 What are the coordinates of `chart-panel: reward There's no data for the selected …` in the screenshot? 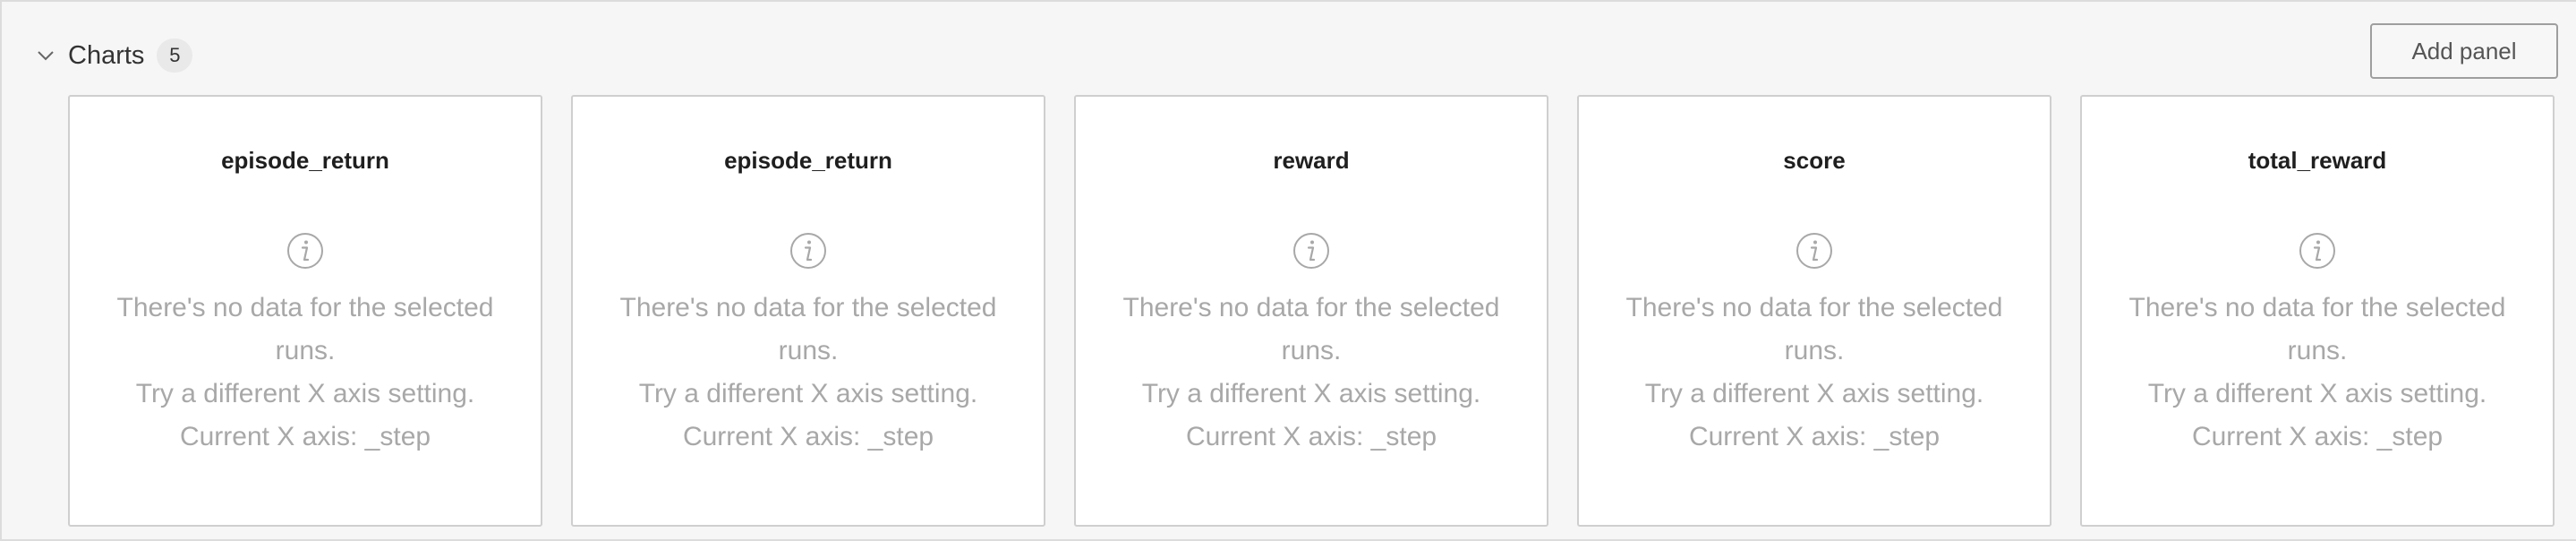 It's located at (1311, 311).